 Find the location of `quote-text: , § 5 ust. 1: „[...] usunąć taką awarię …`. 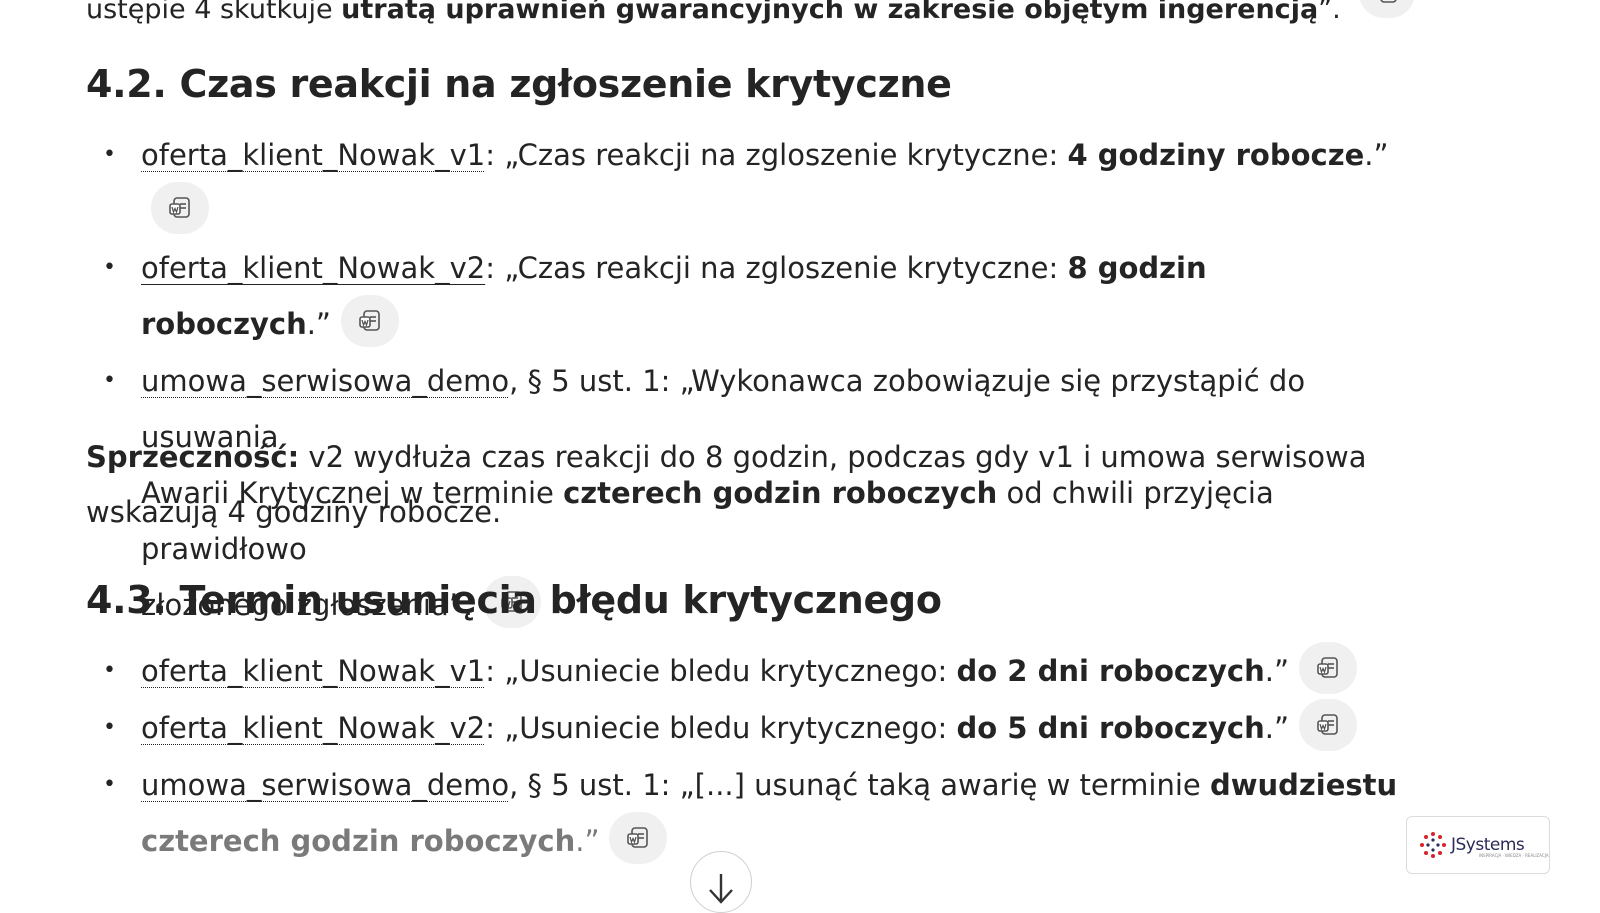

quote-text: , § 5 ust. 1: „[...] usunąć taką awarię … is located at coordinates (859, 785).